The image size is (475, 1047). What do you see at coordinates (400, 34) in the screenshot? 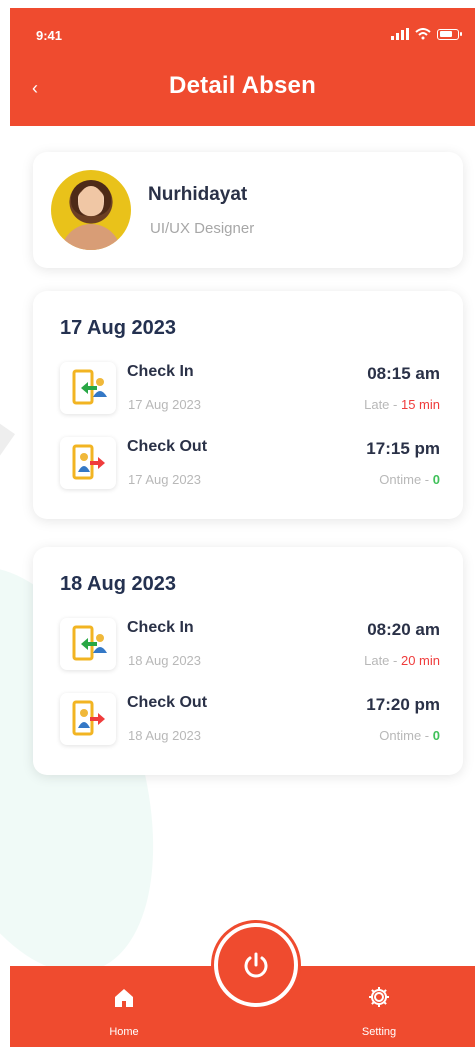
I see `signal-icon` at bounding box center [400, 34].